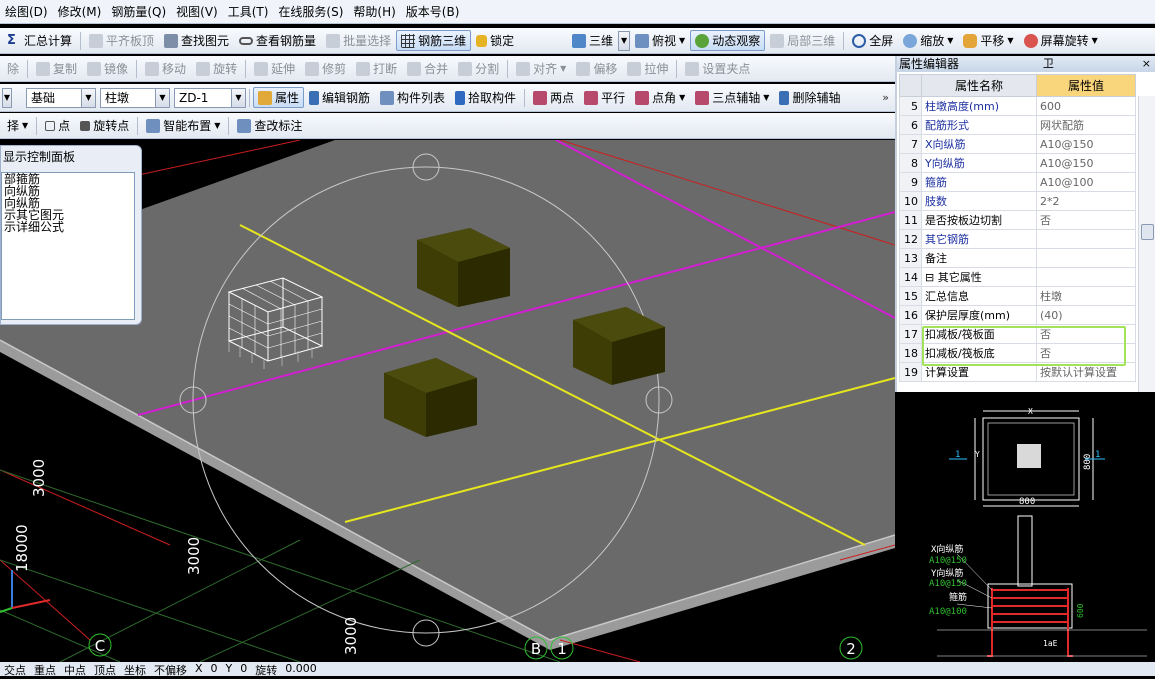  Describe the element at coordinates (279, 97) in the screenshot. I see `properties-button: 属性` at that location.